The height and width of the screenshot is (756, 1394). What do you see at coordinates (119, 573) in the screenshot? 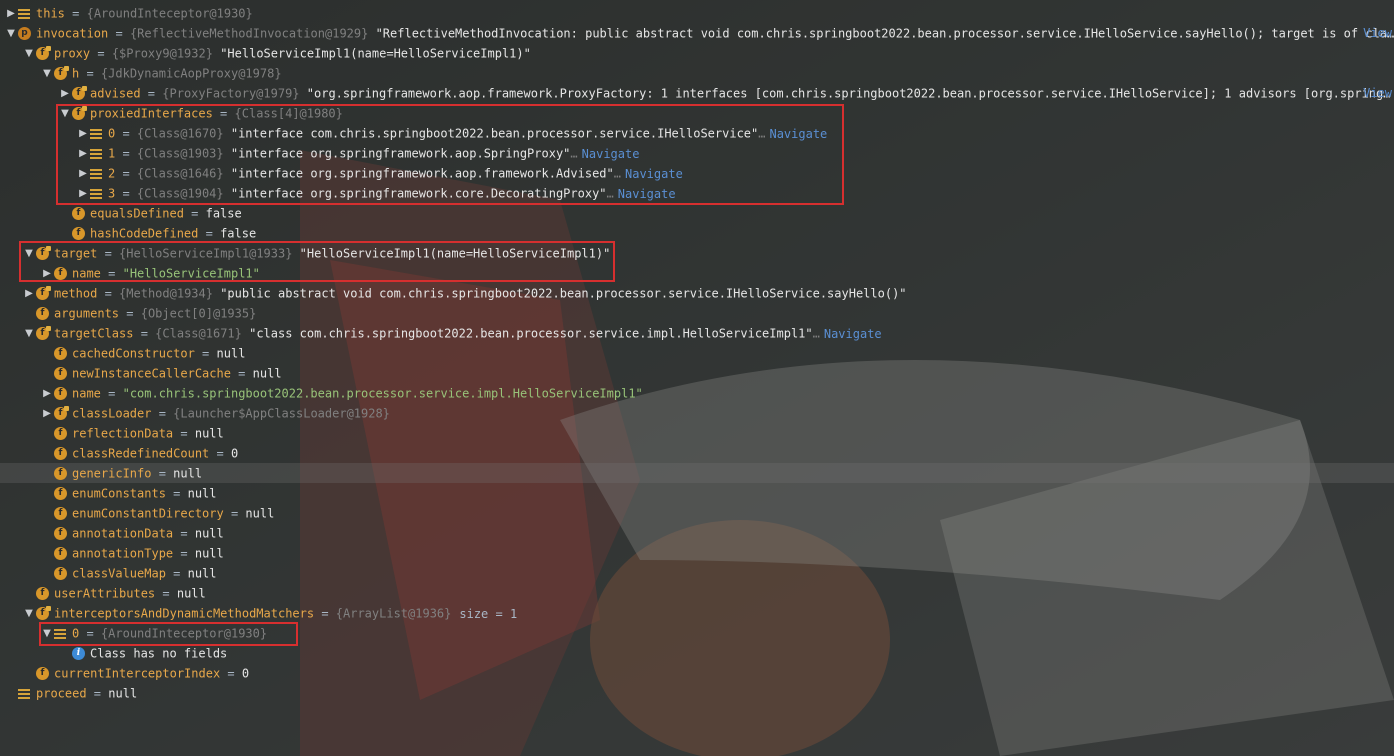
I see `variable-name: classValueMap` at bounding box center [119, 573].